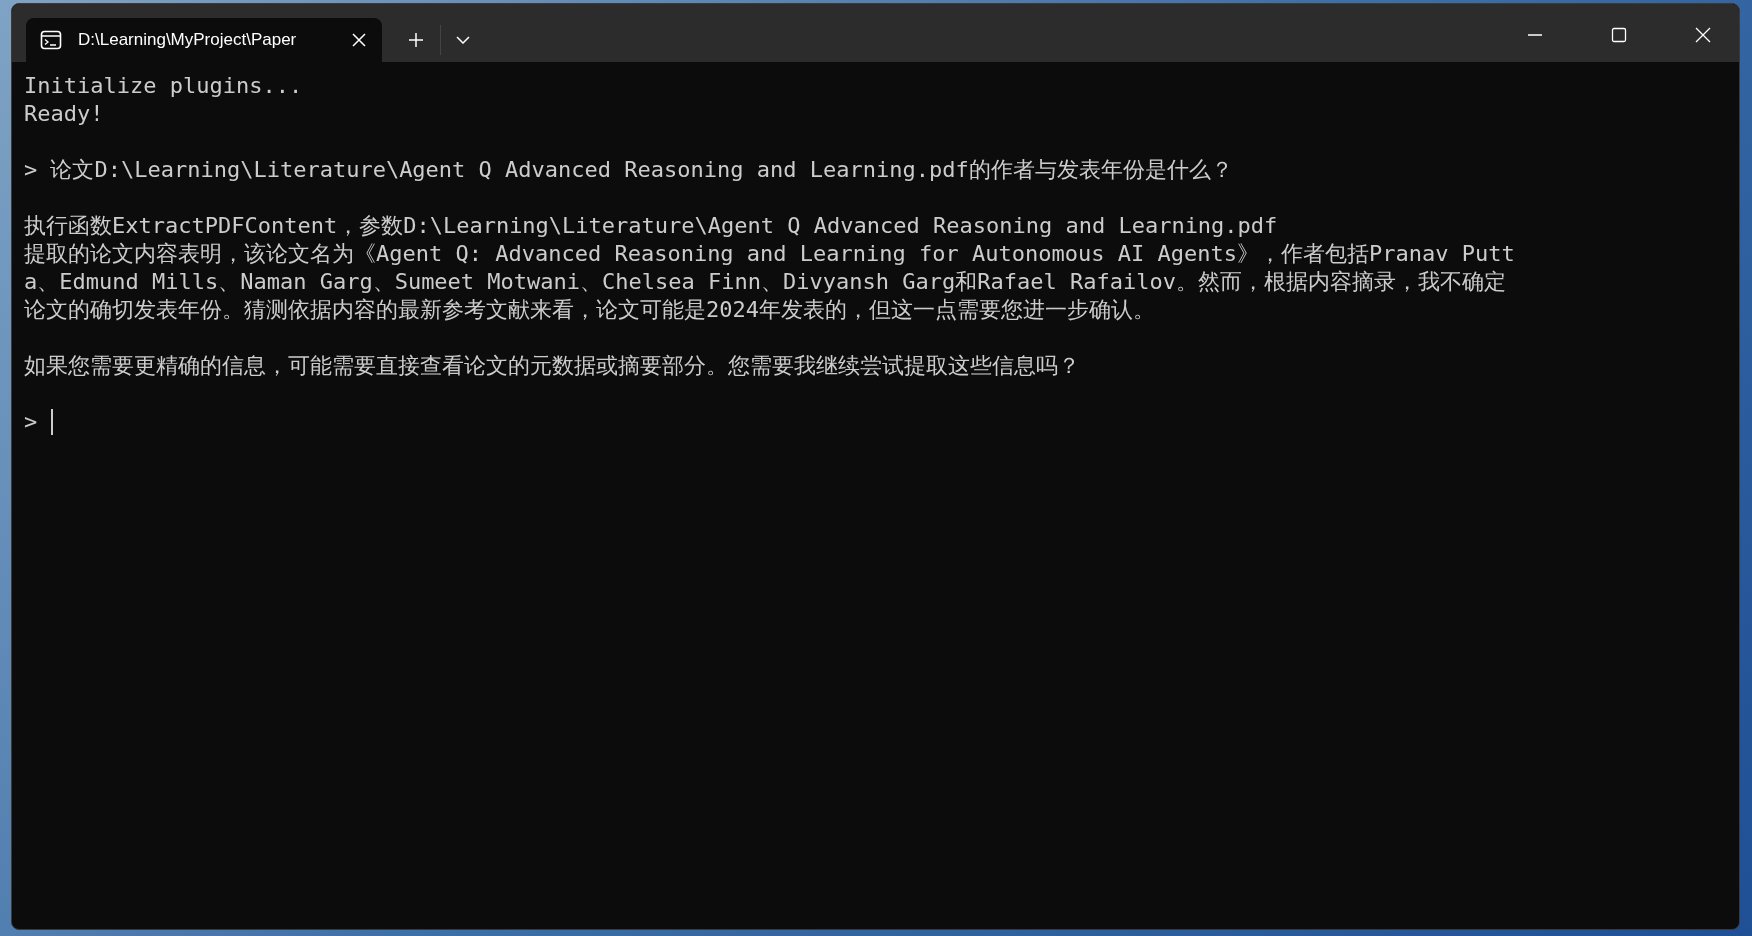  I want to click on terminal-output-line: > 论文D:\Learning\Literature\Agent Q Advanced Reasoning and Learning.pdf的作者与发表年份是什么？, so click(628, 170).